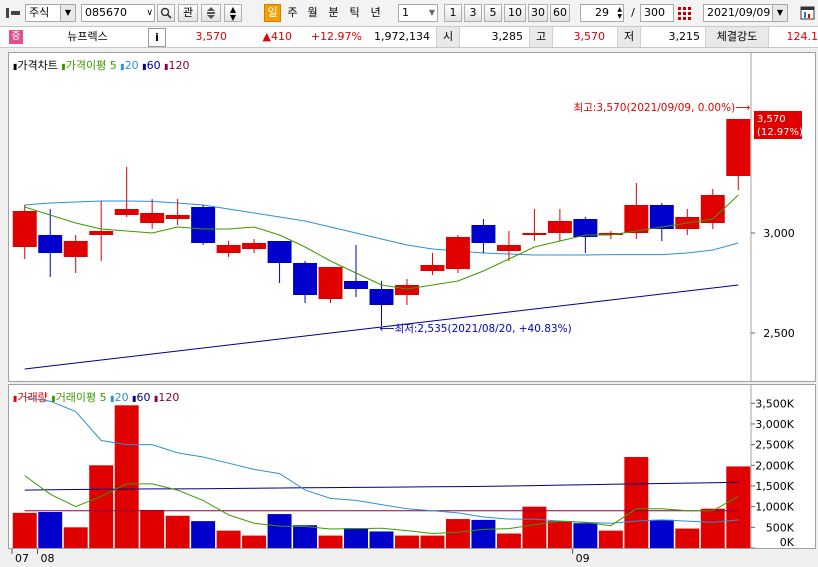 This screenshot has width=818, height=567. What do you see at coordinates (560, 13) in the screenshot?
I see `minute-60-button: 60` at bounding box center [560, 13].